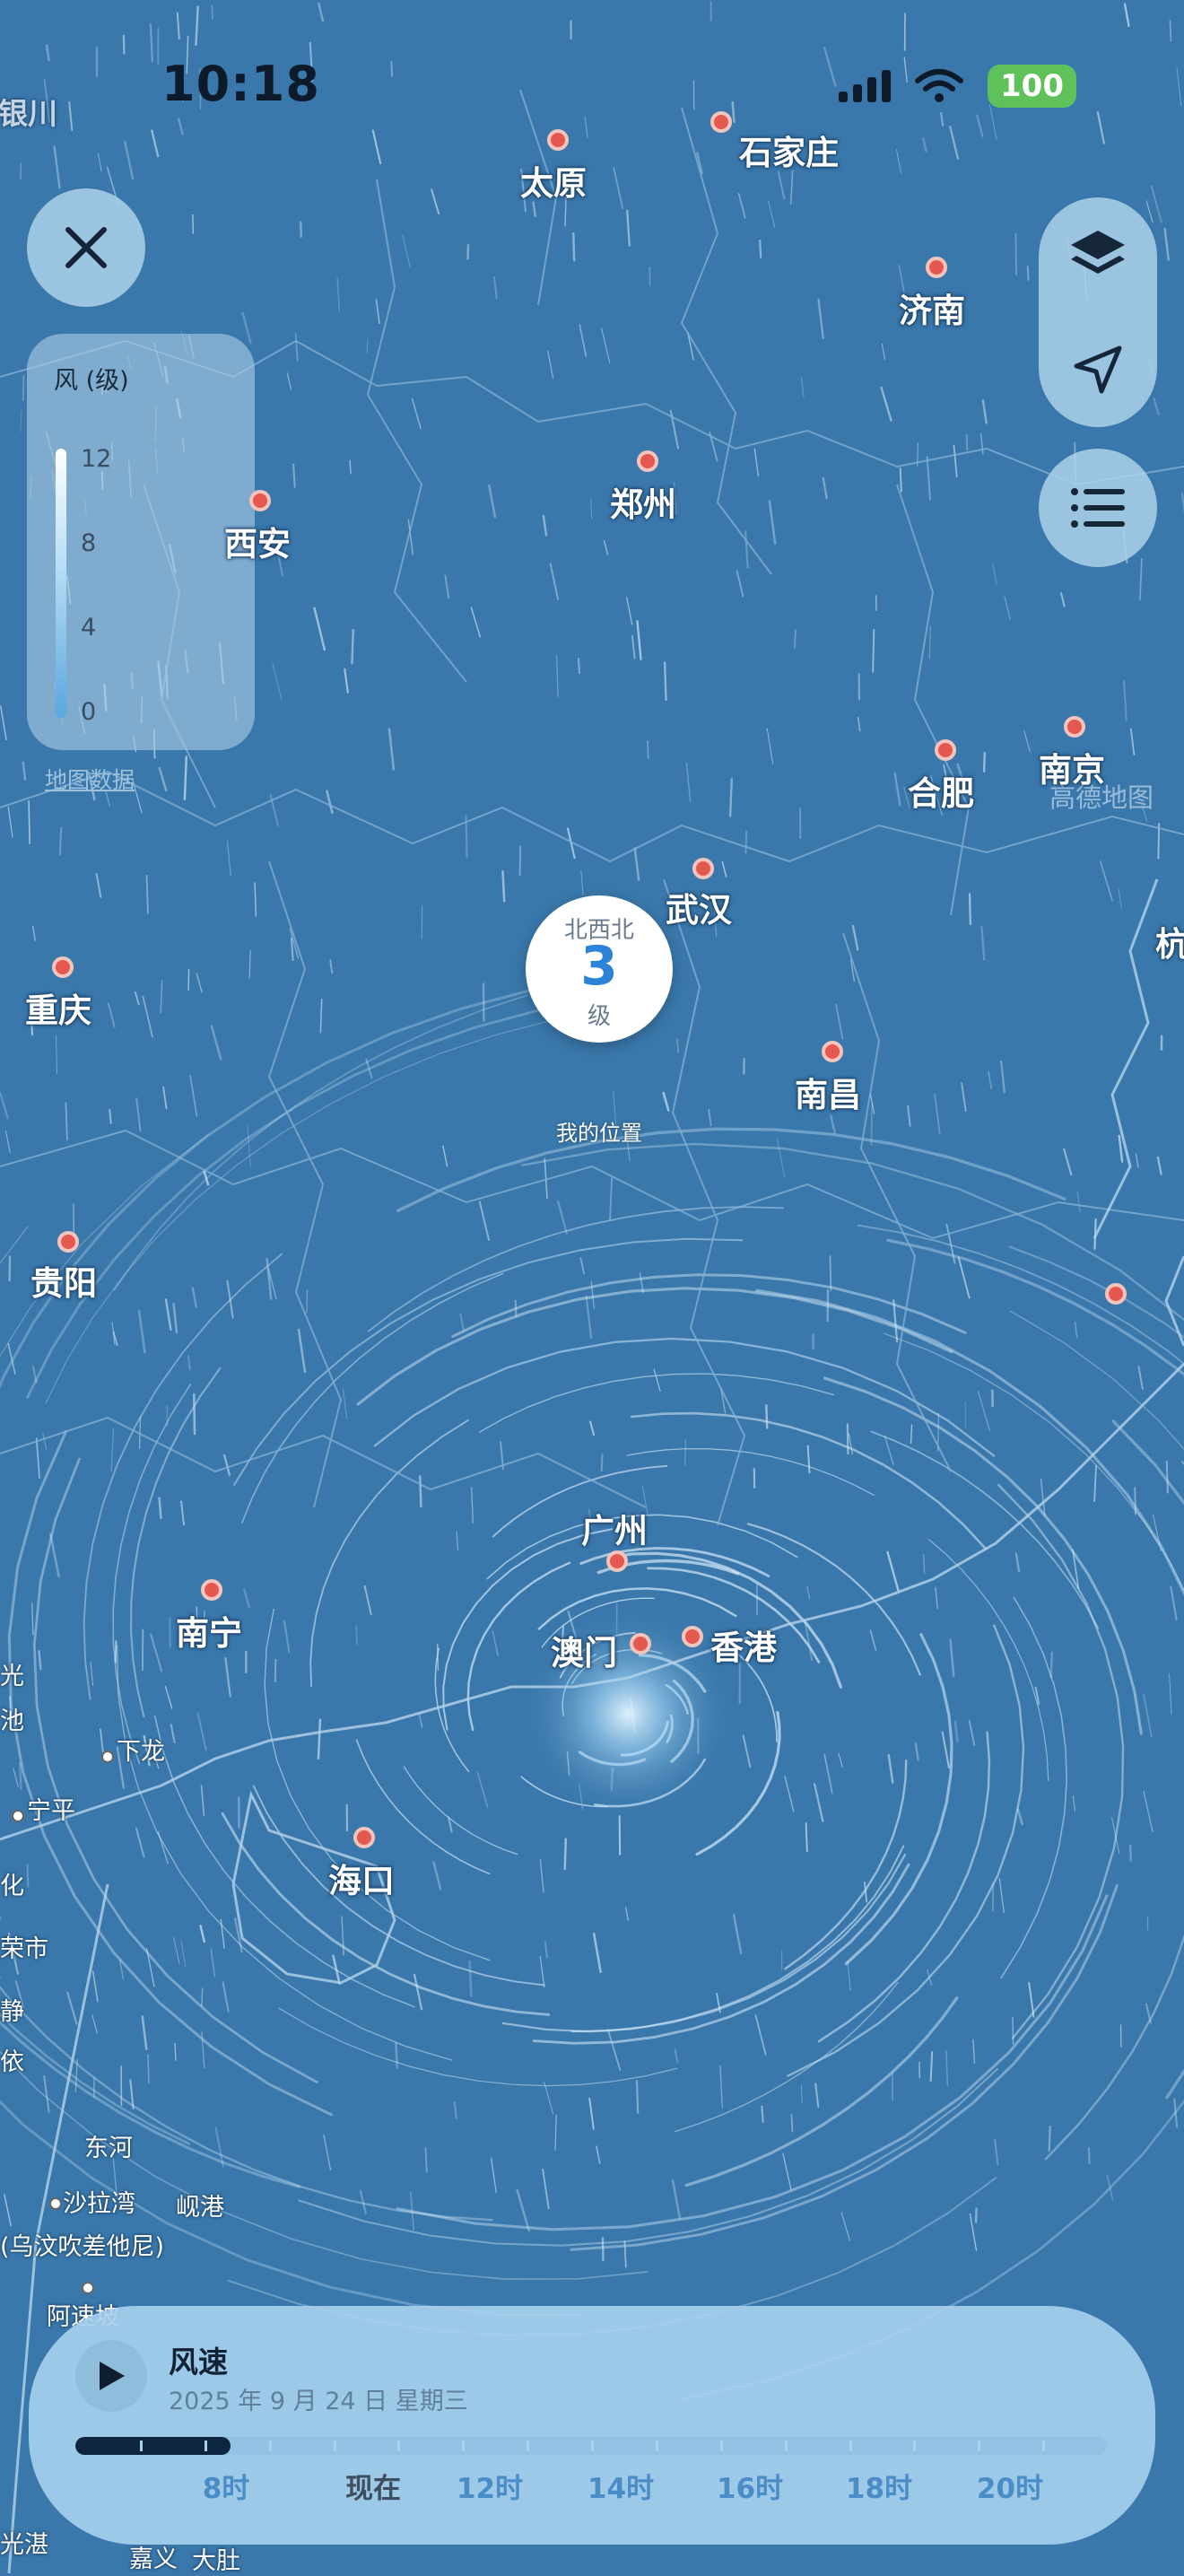  What do you see at coordinates (216, 2558) in the screenshot?
I see `town-label: 大肚` at bounding box center [216, 2558].